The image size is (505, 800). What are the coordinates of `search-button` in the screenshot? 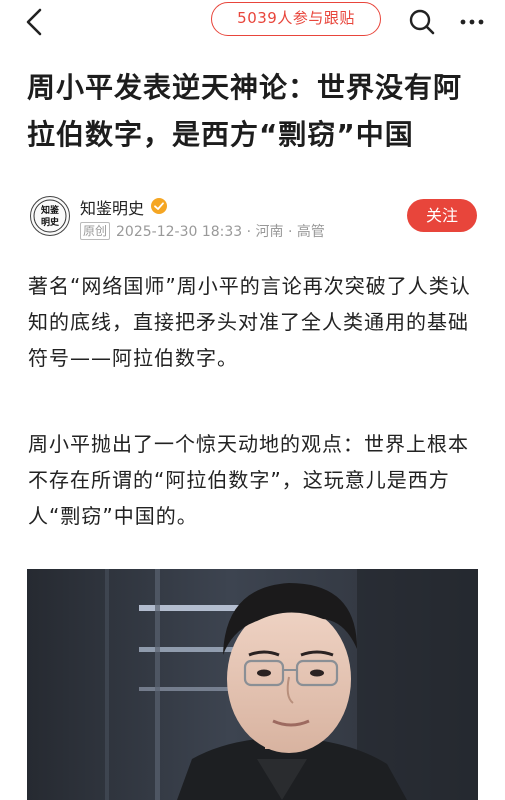 It's located at (422, 22).